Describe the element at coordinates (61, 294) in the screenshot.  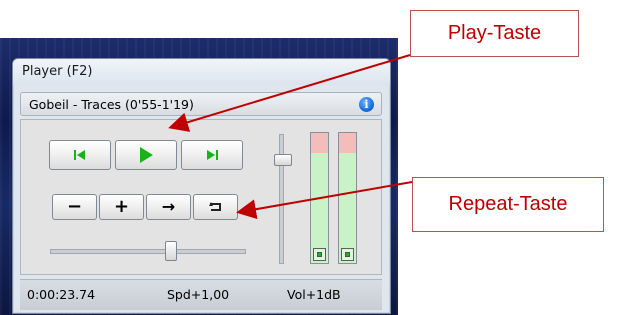
I see `time-readout: 0:00:23.74` at that location.